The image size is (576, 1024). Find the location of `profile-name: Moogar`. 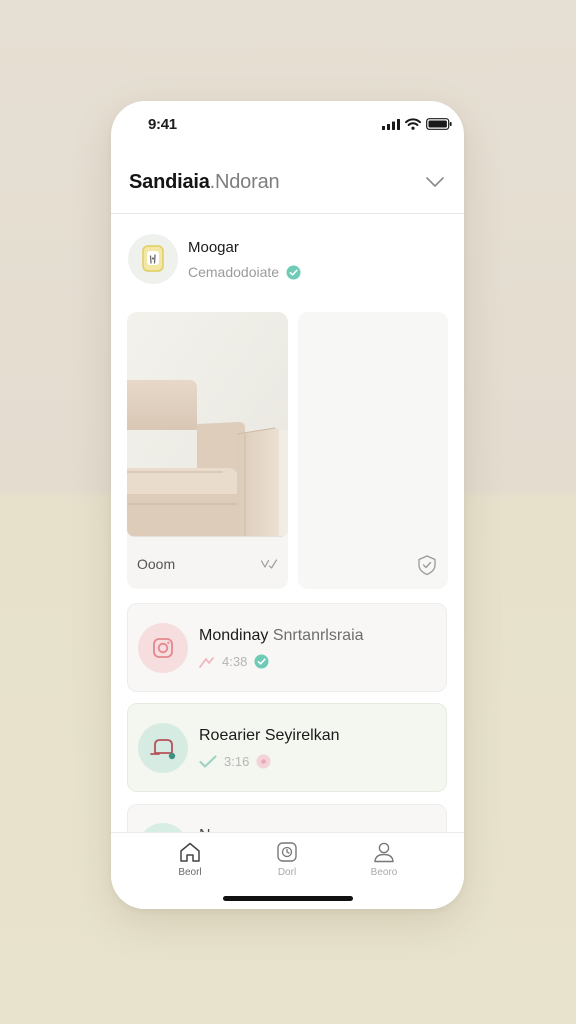

profile-name: Moogar is located at coordinates (213, 247).